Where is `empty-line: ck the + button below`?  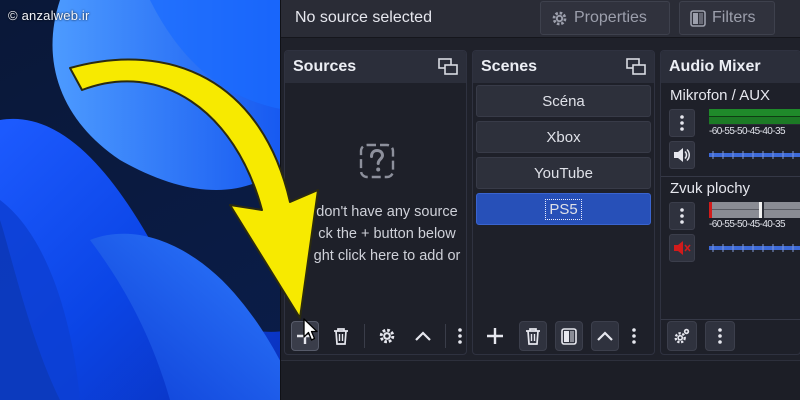
empty-line: ck the + button below is located at coordinates (387, 234).